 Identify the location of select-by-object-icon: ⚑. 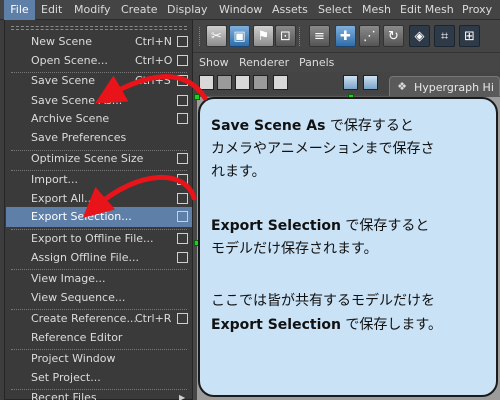
(263, 36).